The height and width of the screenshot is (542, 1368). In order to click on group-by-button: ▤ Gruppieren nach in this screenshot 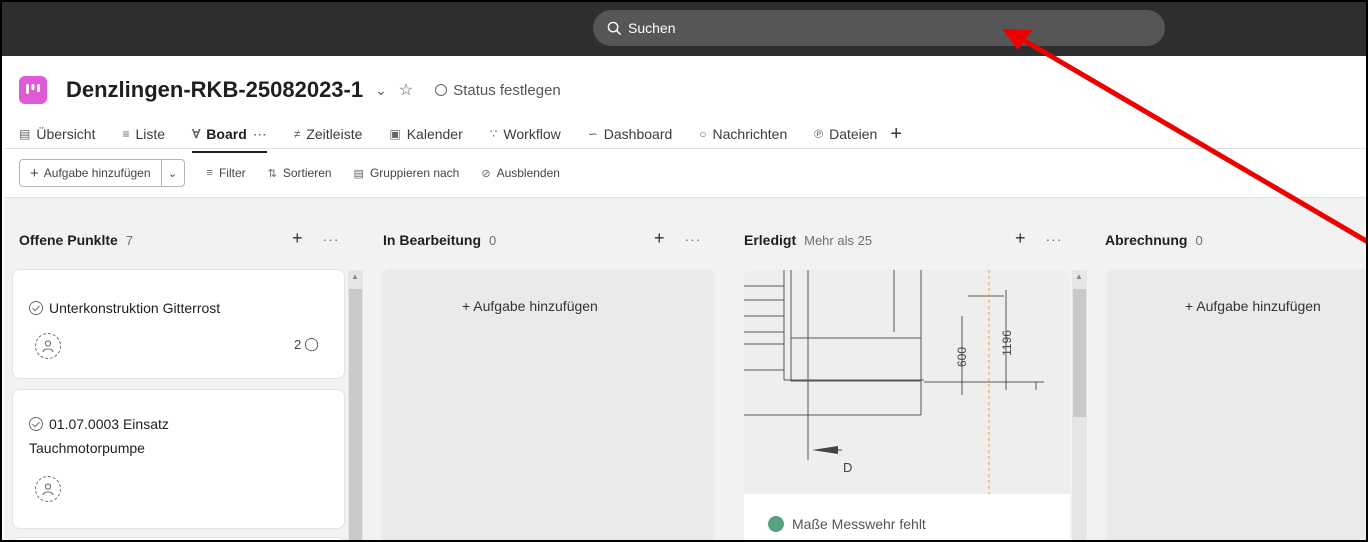, I will do `click(407, 173)`.